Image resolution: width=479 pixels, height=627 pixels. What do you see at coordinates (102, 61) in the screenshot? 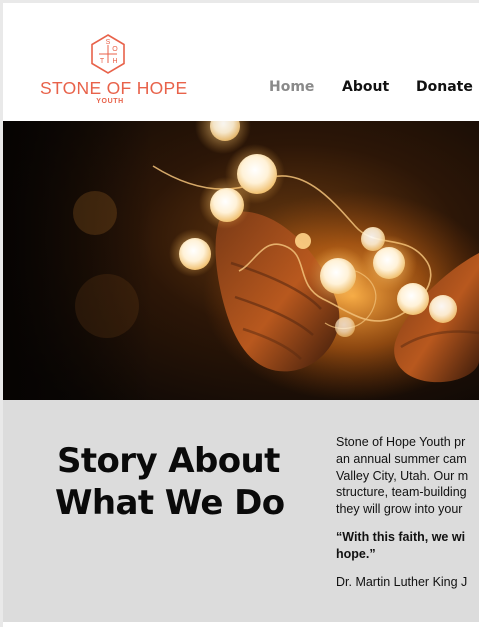
I see `logo-monogram-t: T` at bounding box center [102, 61].